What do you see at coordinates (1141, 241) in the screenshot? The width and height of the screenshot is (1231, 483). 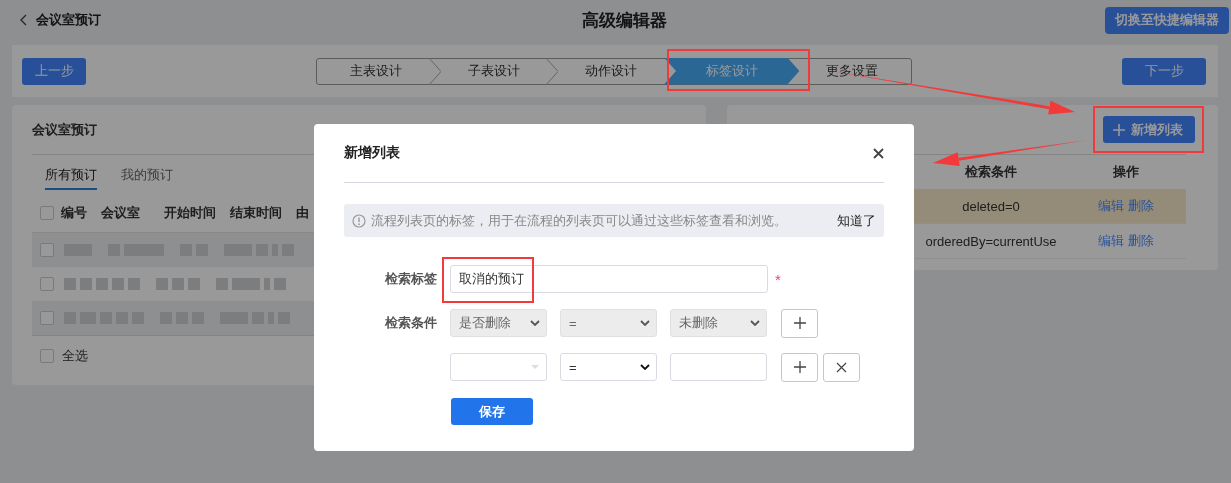 I see `action-link: 删除` at bounding box center [1141, 241].